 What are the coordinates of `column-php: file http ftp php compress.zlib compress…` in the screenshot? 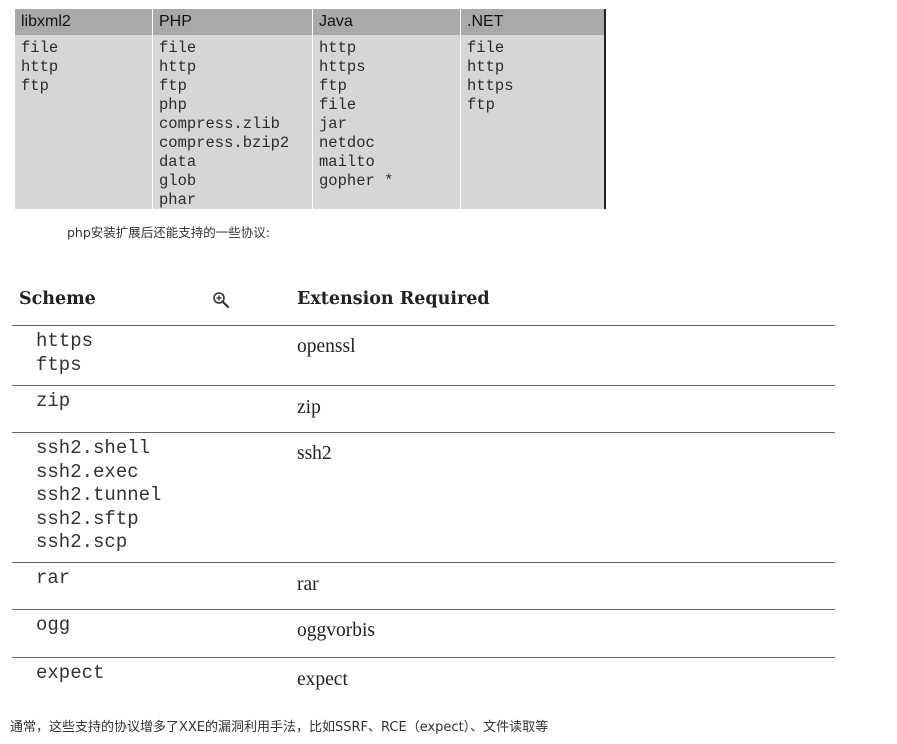 It's located at (232, 122).